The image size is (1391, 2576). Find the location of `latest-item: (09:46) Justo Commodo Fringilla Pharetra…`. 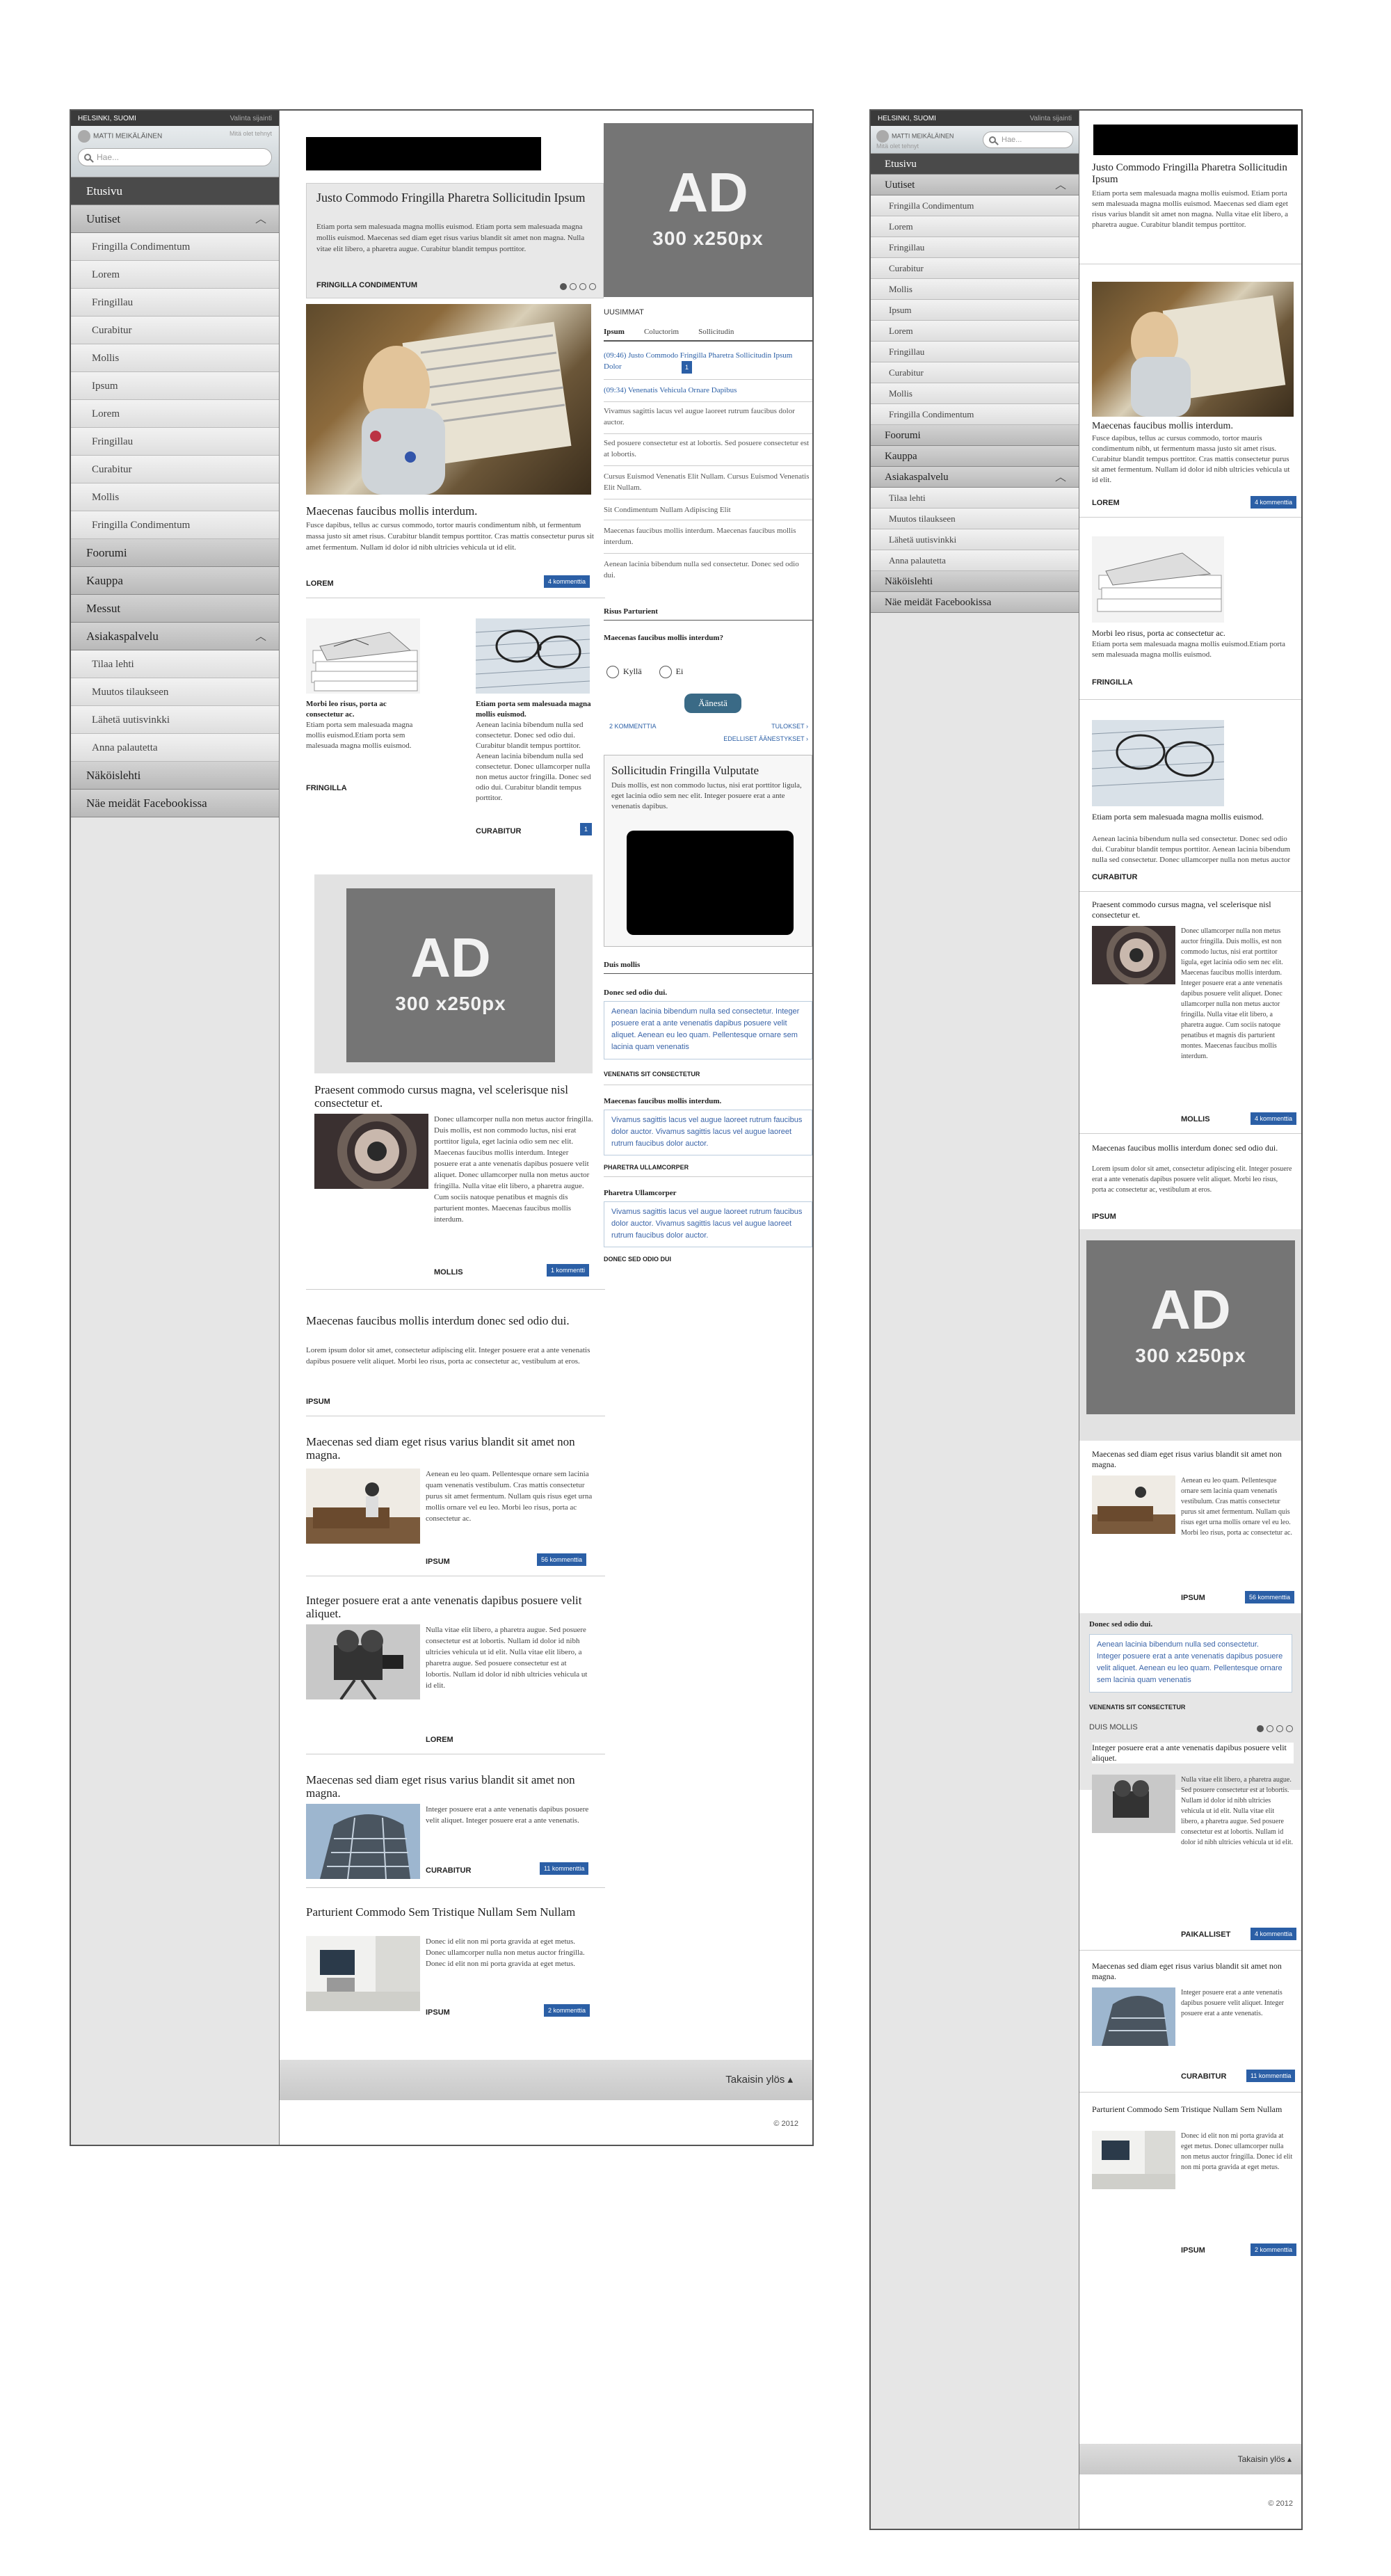

latest-item: (09:46) Justo Commodo Fringilla Pharetra… is located at coordinates (701, 361).